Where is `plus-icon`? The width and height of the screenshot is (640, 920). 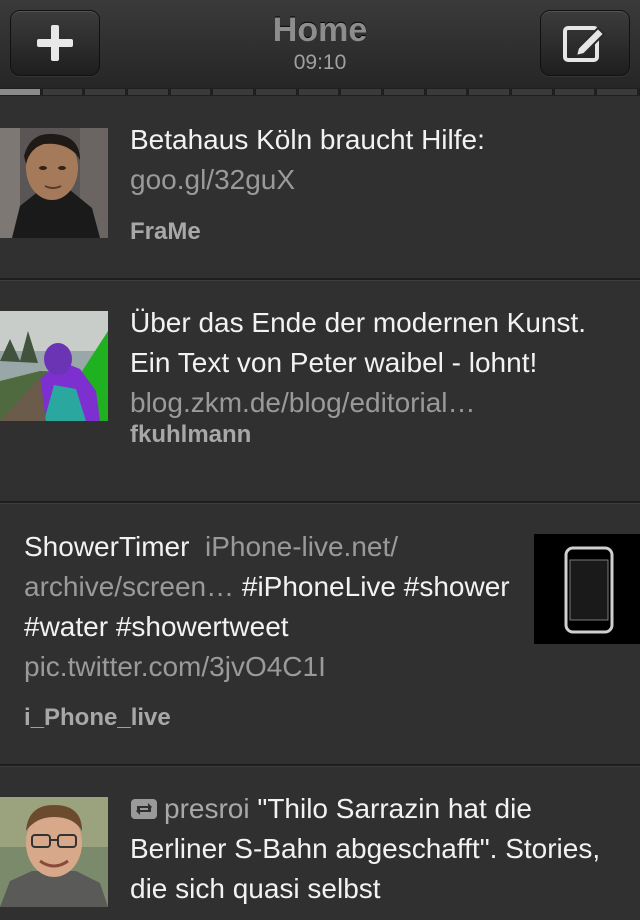 plus-icon is located at coordinates (55, 43).